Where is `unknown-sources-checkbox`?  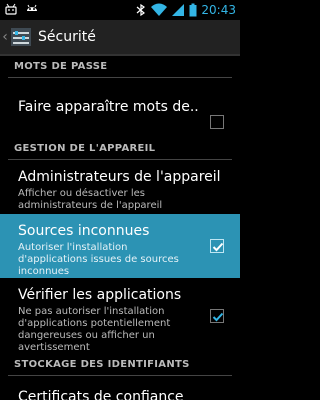
unknown-sources-checkbox is located at coordinates (217, 246).